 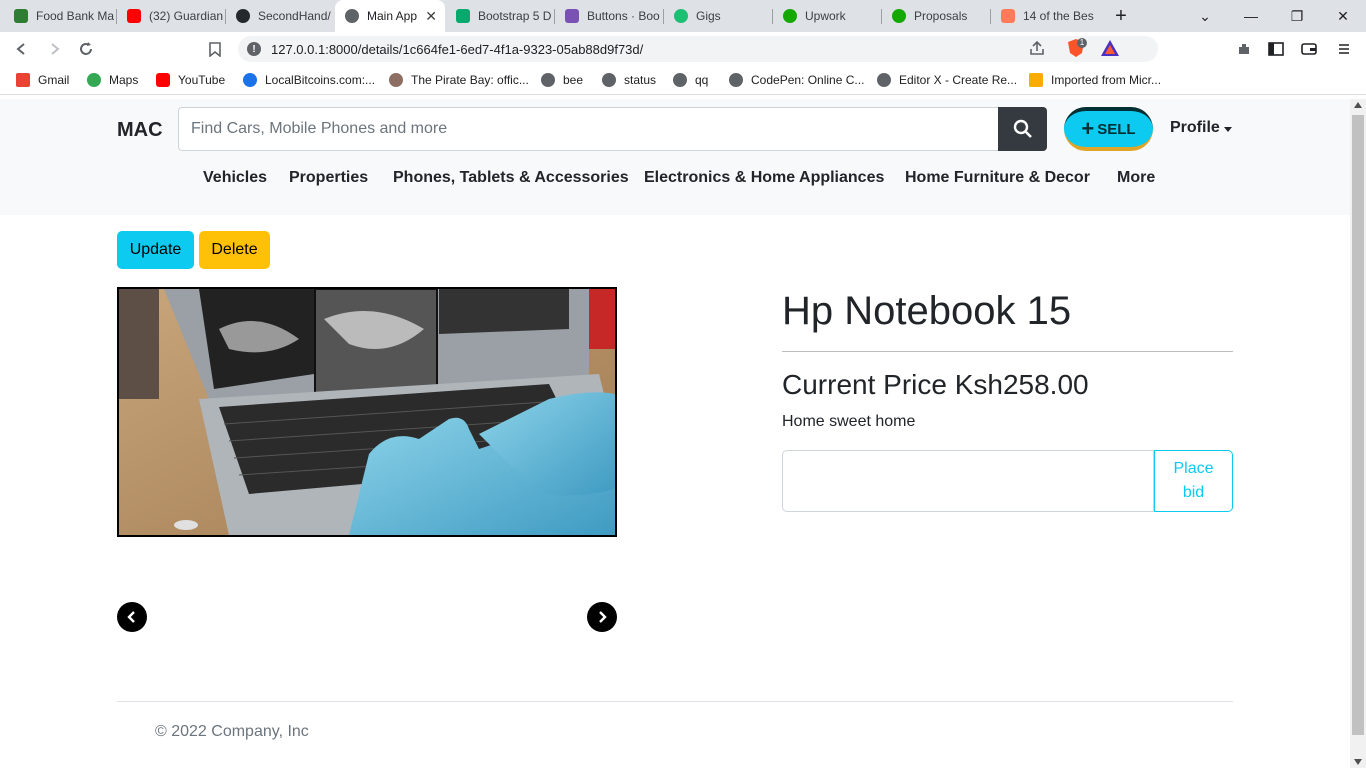 I want to click on category-electronics: Electronics & Home Appliances, so click(x=764, y=178).